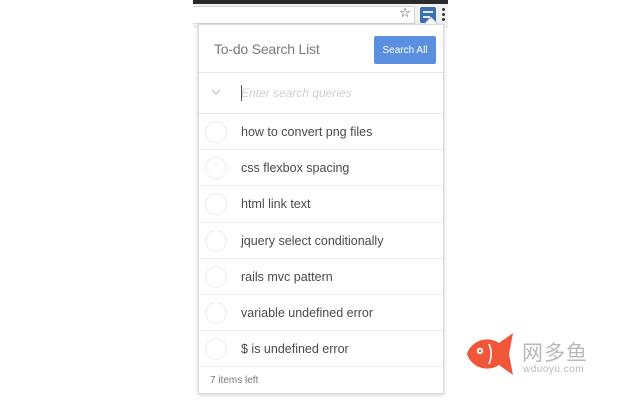 This screenshot has width=640, height=400. What do you see at coordinates (304, 15) in the screenshot?
I see `address-bar` at bounding box center [304, 15].